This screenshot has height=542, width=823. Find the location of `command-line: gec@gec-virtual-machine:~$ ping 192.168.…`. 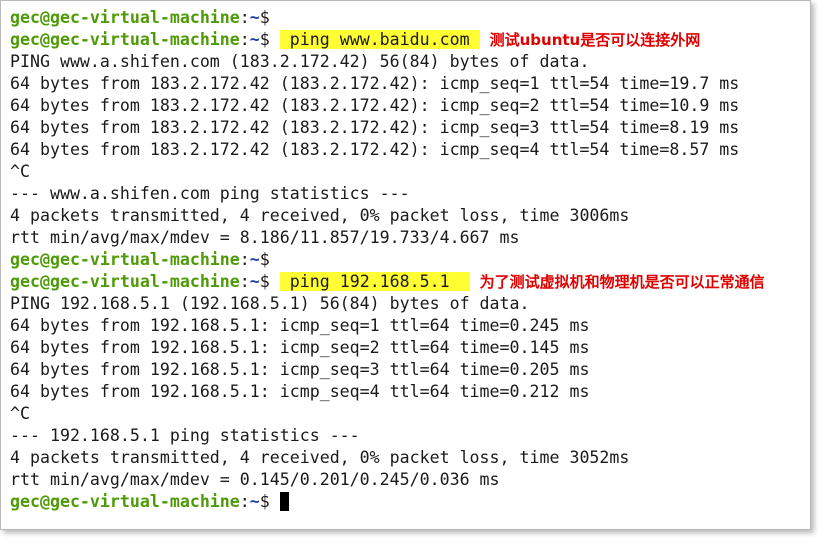

command-line: gec@gec-virtual-machine:~$ ping 192.168.… is located at coordinates (387, 282).